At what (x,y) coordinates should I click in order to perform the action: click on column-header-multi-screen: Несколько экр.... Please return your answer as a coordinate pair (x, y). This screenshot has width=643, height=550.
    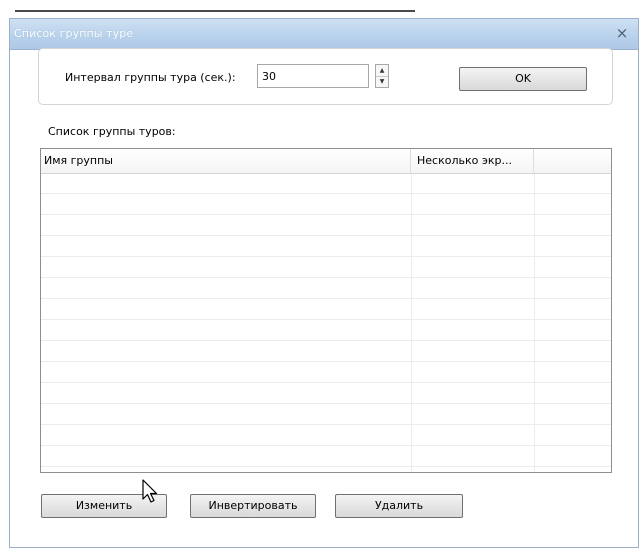
    Looking at the image, I should click on (472, 161).